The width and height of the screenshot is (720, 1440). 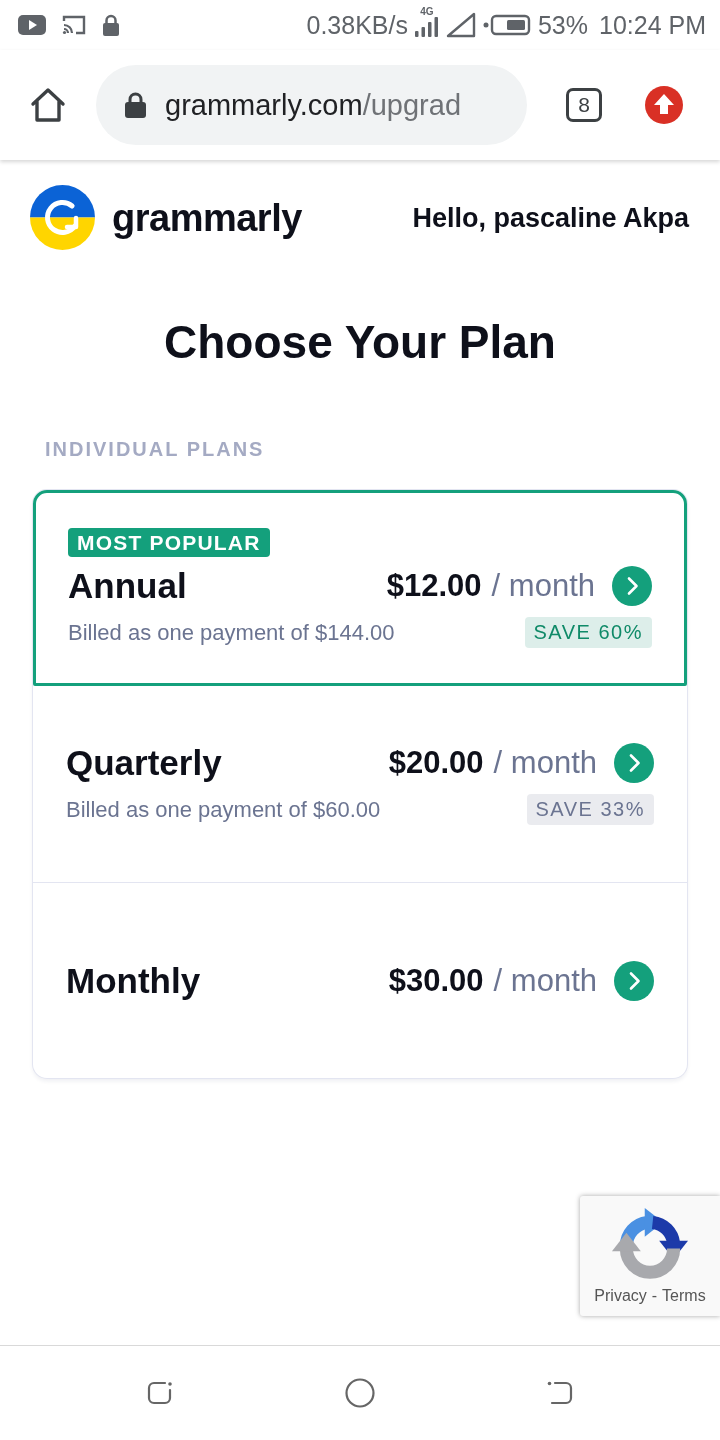 I want to click on terms-link: Terms, so click(x=684, y=1296).